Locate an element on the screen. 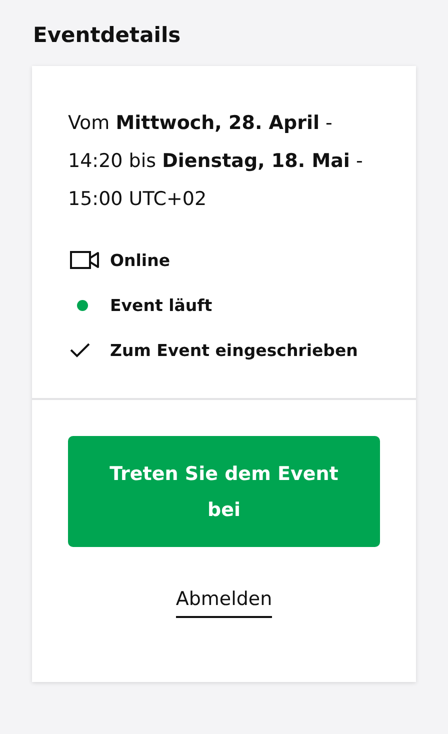  section-heading: Eventdetails is located at coordinates (107, 35).